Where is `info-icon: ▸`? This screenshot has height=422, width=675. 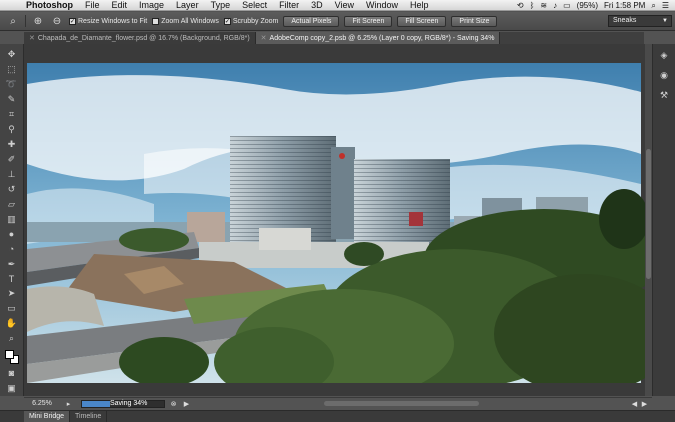 info-icon: ▸ is located at coordinates (68, 403).